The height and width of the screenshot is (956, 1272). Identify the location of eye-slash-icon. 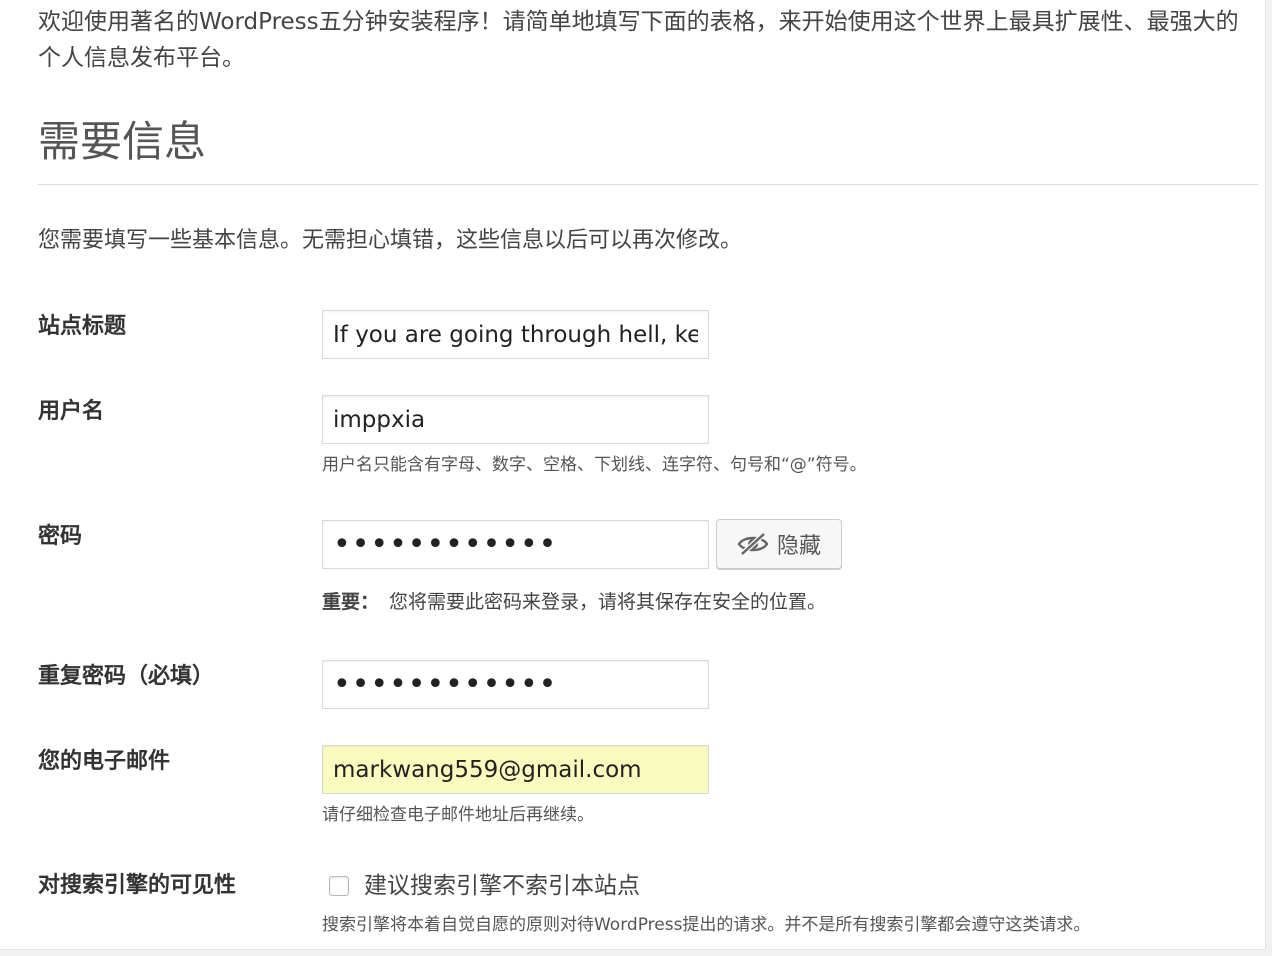
(753, 544).